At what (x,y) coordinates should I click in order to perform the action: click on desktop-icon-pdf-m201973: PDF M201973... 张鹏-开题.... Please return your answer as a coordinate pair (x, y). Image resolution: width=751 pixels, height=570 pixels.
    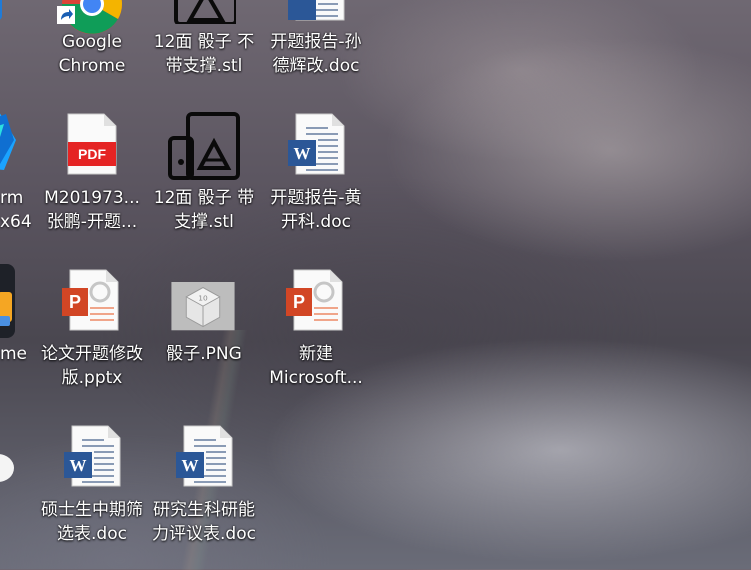
    Looking at the image, I should click on (92, 174).